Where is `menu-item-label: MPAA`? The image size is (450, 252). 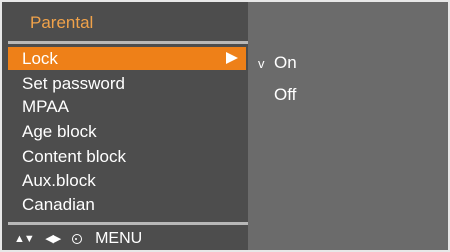
menu-item-label: MPAA is located at coordinates (45, 106).